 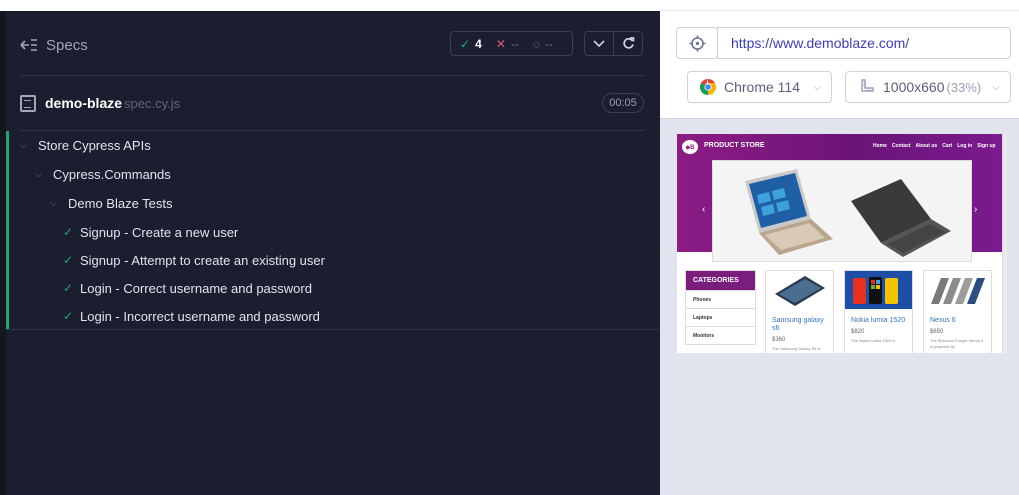 I want to click on pending-count: --, so click(x=548, y=43).